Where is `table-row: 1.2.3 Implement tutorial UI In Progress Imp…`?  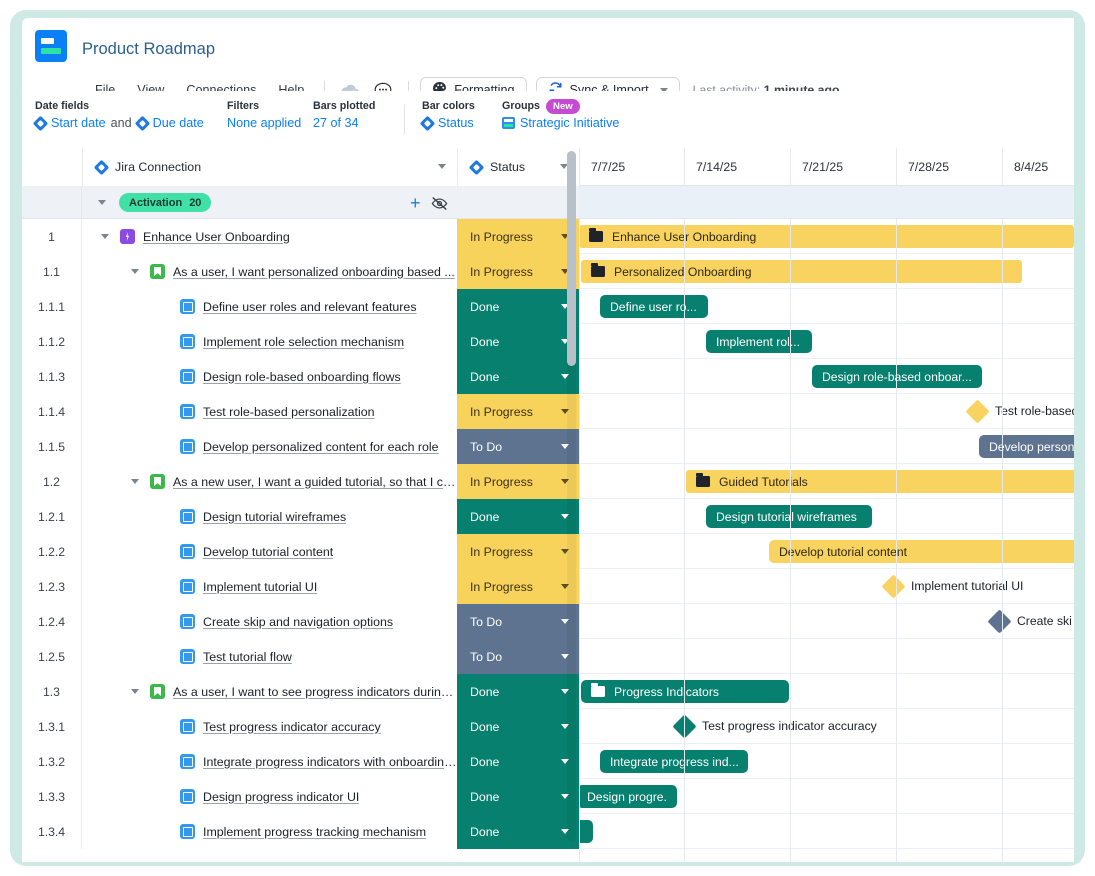
table-row: 1.2.3 Implement tutorial UI In Progress Imp… is located at coordinates (548, 586).